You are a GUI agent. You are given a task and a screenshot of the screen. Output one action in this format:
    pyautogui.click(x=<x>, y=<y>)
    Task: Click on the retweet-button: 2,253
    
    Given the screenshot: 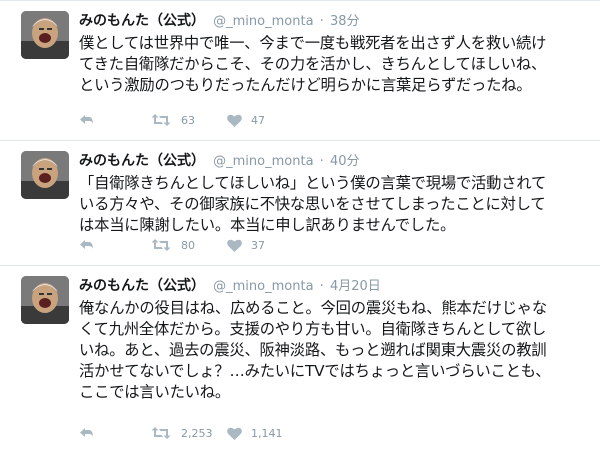 What is the action you would take?
    pyautogui.click(x=189, y=433)
    